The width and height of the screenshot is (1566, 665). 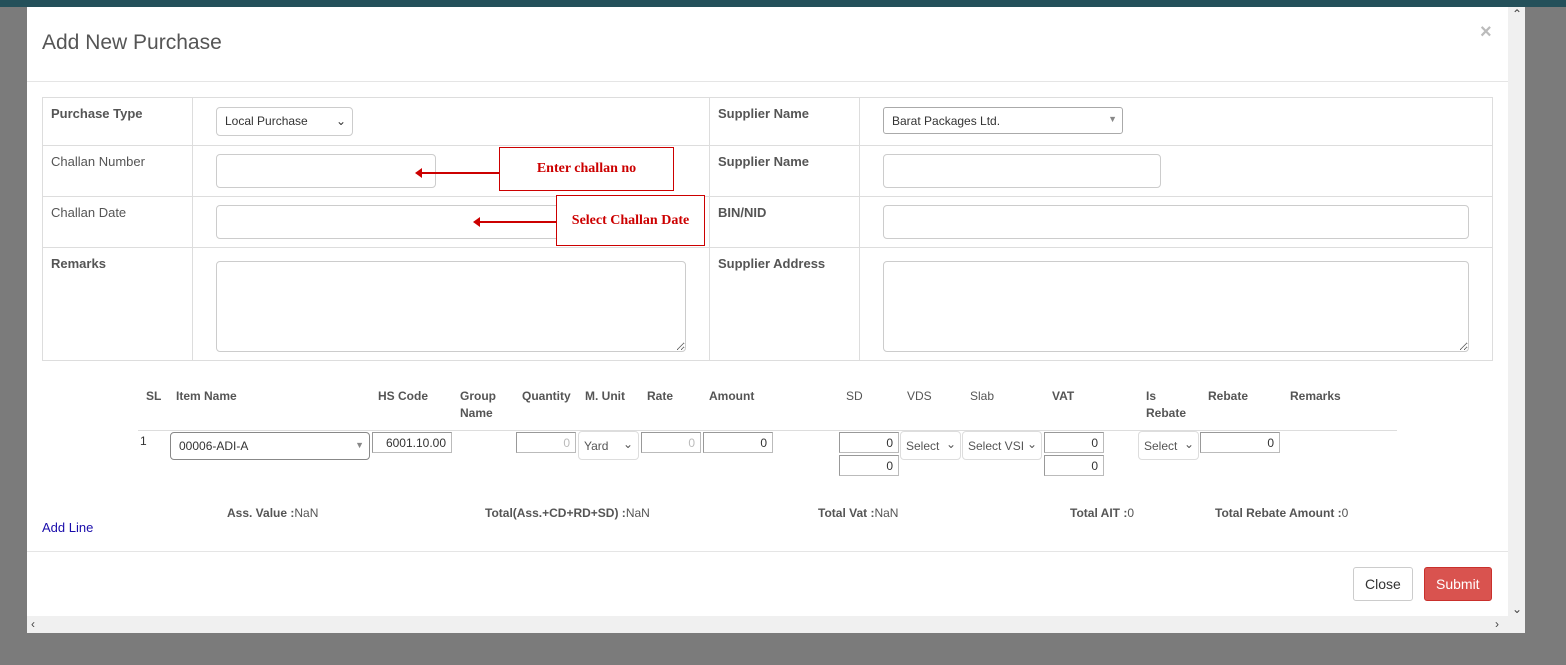 What do you see at coordinates (261, 513) in the screenshot?
I see `ass-value-label: Ass. Value :` at bounding box center [261, 513].